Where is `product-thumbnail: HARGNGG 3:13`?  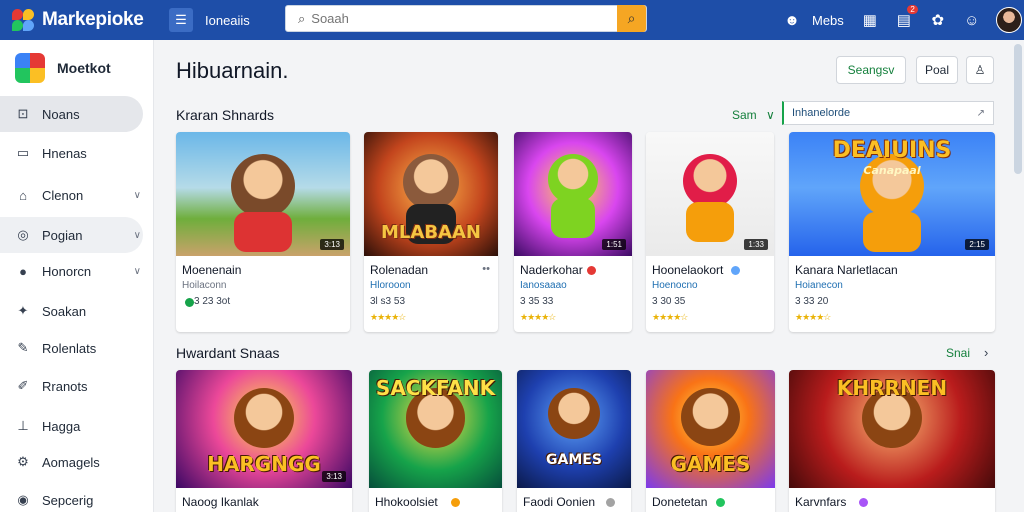
product-thumbnail: HARGNGG 3:13 is located at coordinates (264, 429).